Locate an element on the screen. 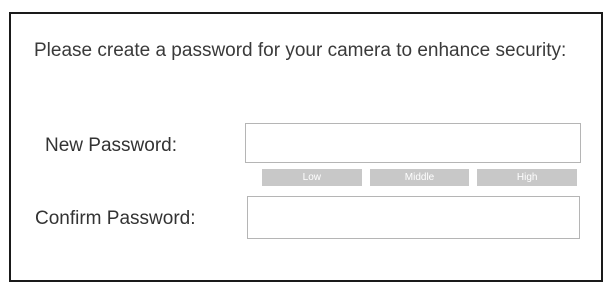  password-strength-meter: Low Middle High is located at coordinates (420, 177).